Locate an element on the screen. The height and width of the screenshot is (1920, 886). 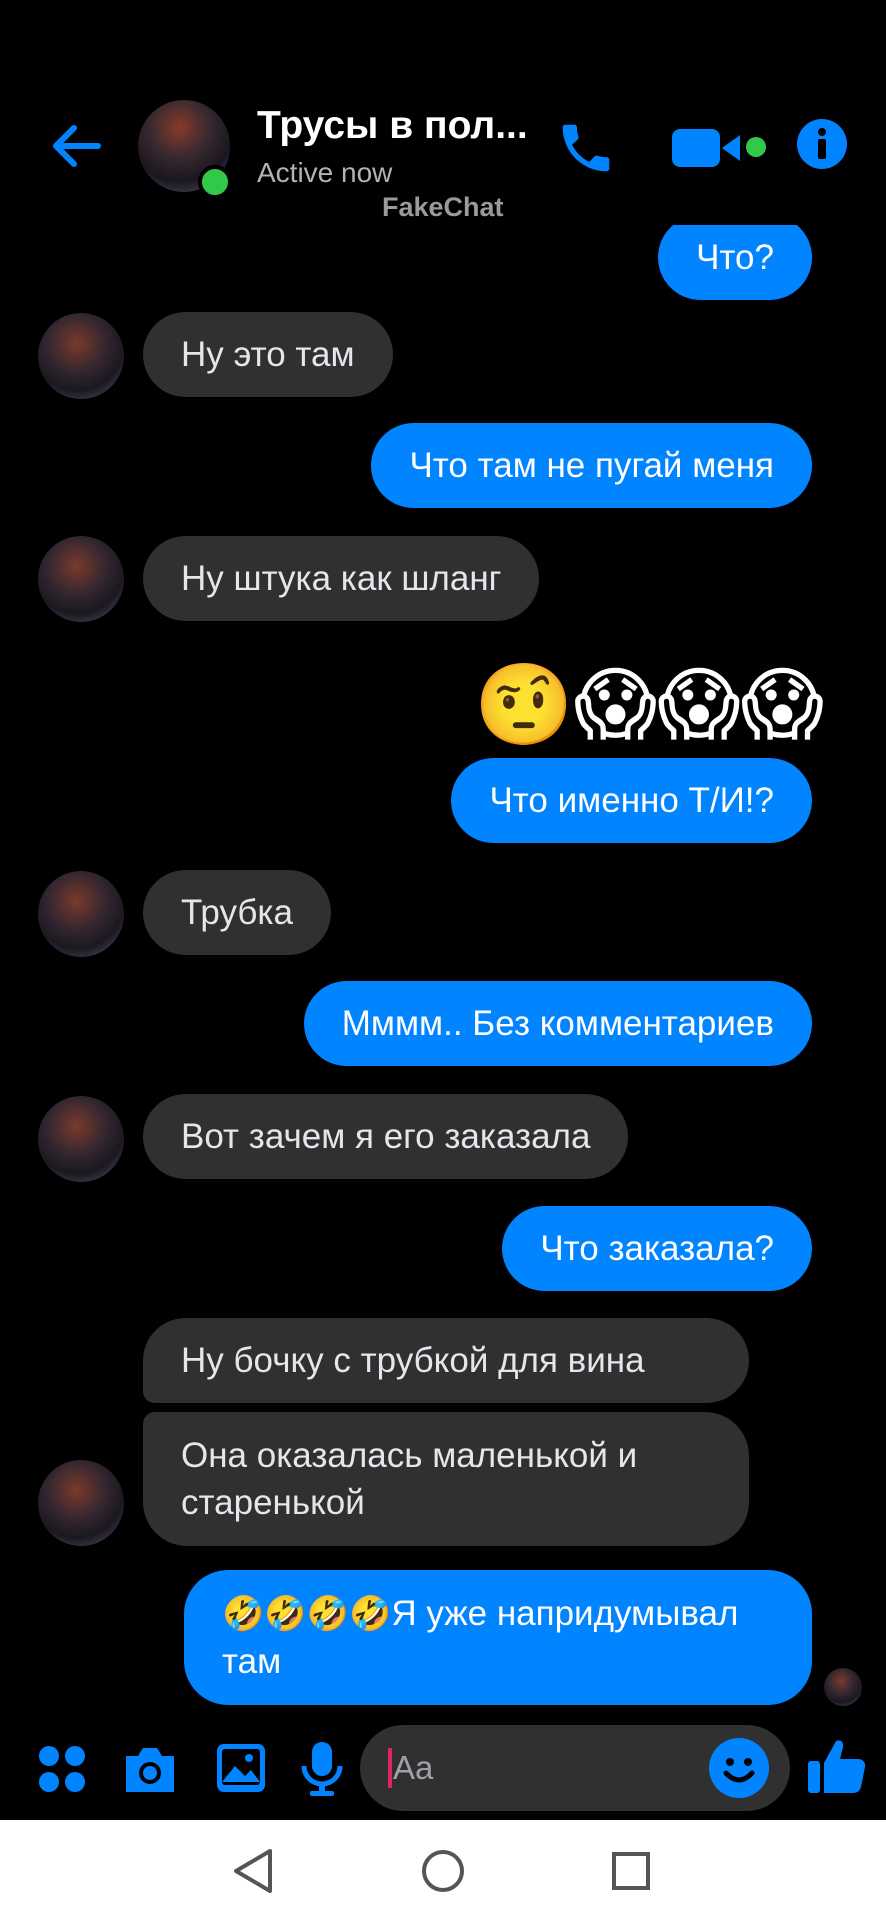
message-bubble-incoming: Трубка is located at coordinates (237, 912).